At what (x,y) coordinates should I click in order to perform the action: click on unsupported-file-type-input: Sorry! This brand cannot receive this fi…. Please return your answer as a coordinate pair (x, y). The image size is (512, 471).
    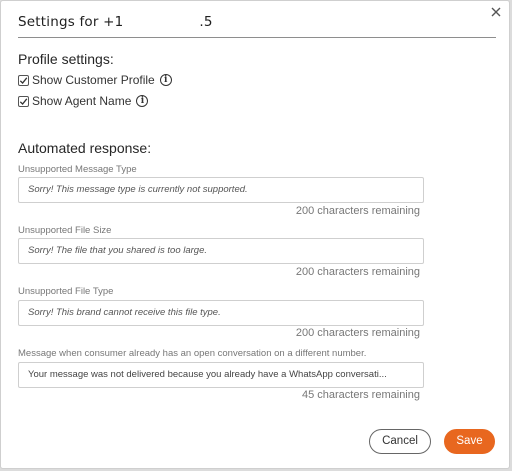
    Looking at the image, I should click on (221, 313).